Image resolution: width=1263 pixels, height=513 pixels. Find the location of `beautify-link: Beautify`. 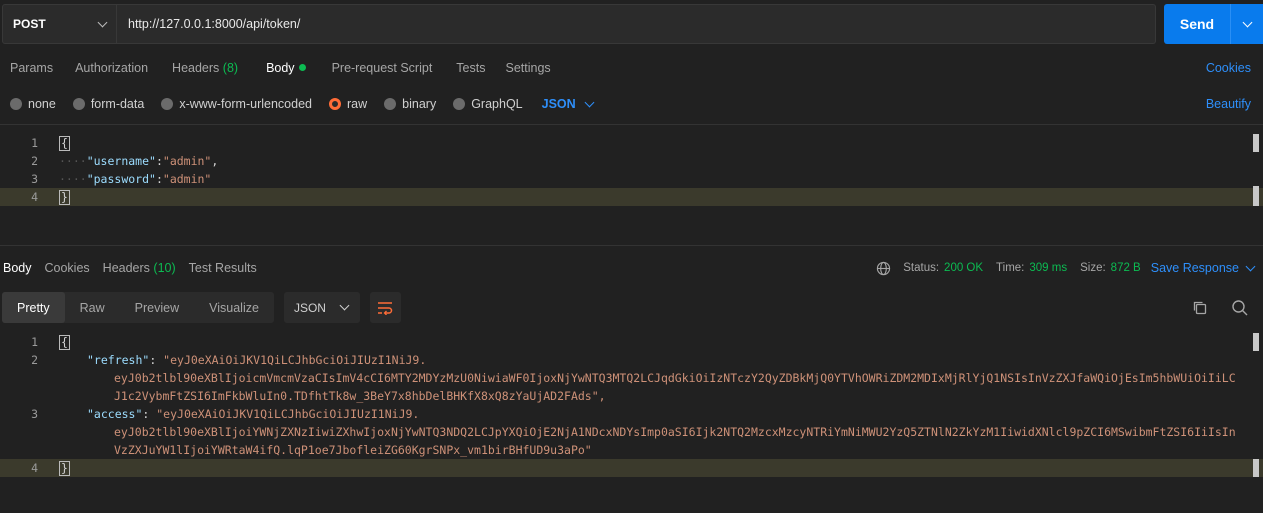

beautify-link: Beautify is located at coordinates (1228, 104).